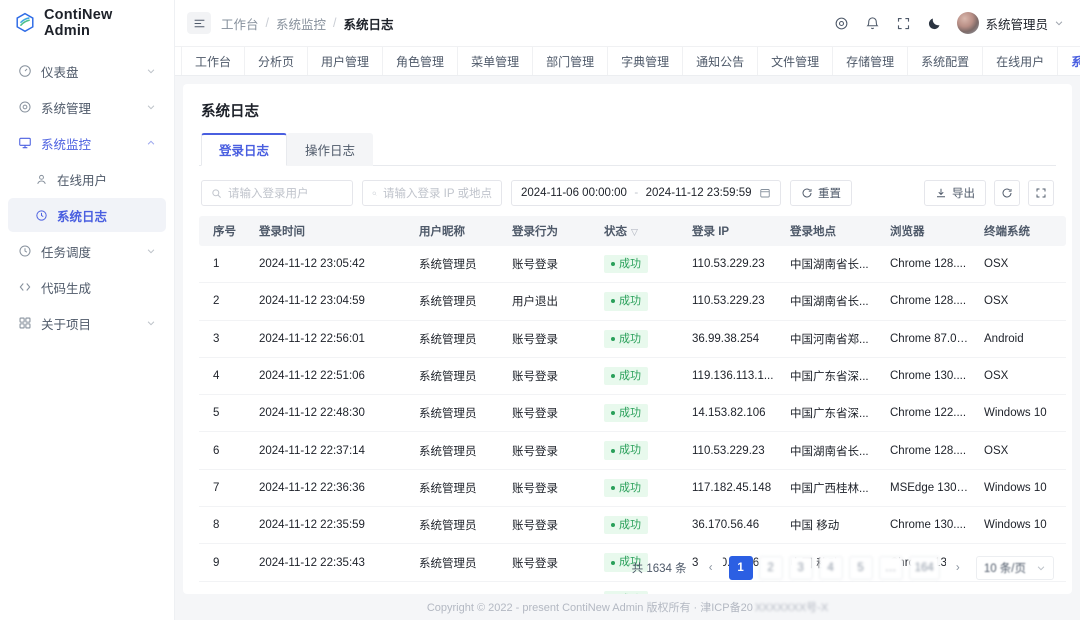 Image resolution: width=1080 pixels, height=620 pixels. I want to click on tab-operation-log: 操作日志, so click(330, 149).